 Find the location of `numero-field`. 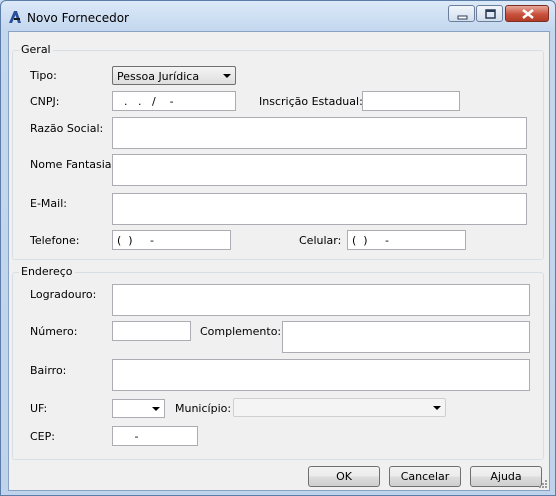

numero-field is located at coordinates (151, 331).